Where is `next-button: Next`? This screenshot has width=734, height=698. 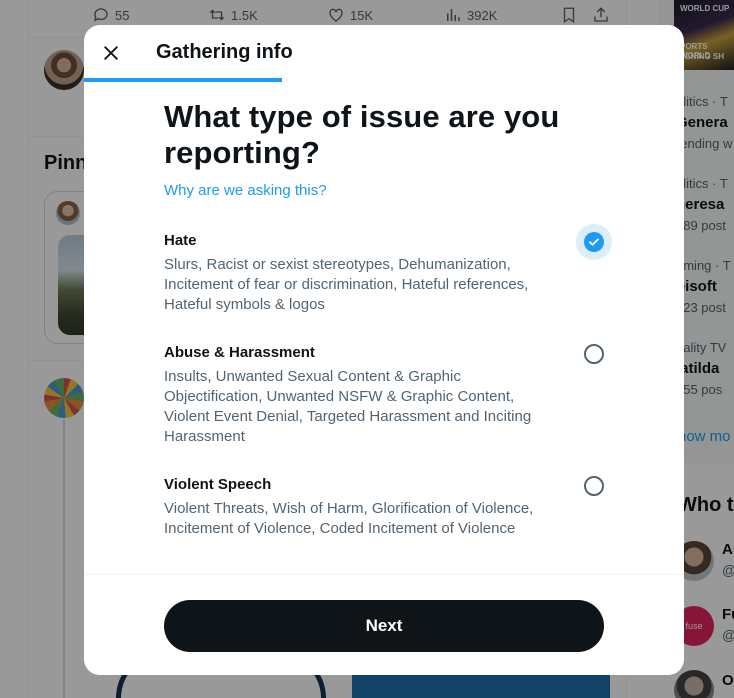 next-button: Next is located at coordinates (384, 626).